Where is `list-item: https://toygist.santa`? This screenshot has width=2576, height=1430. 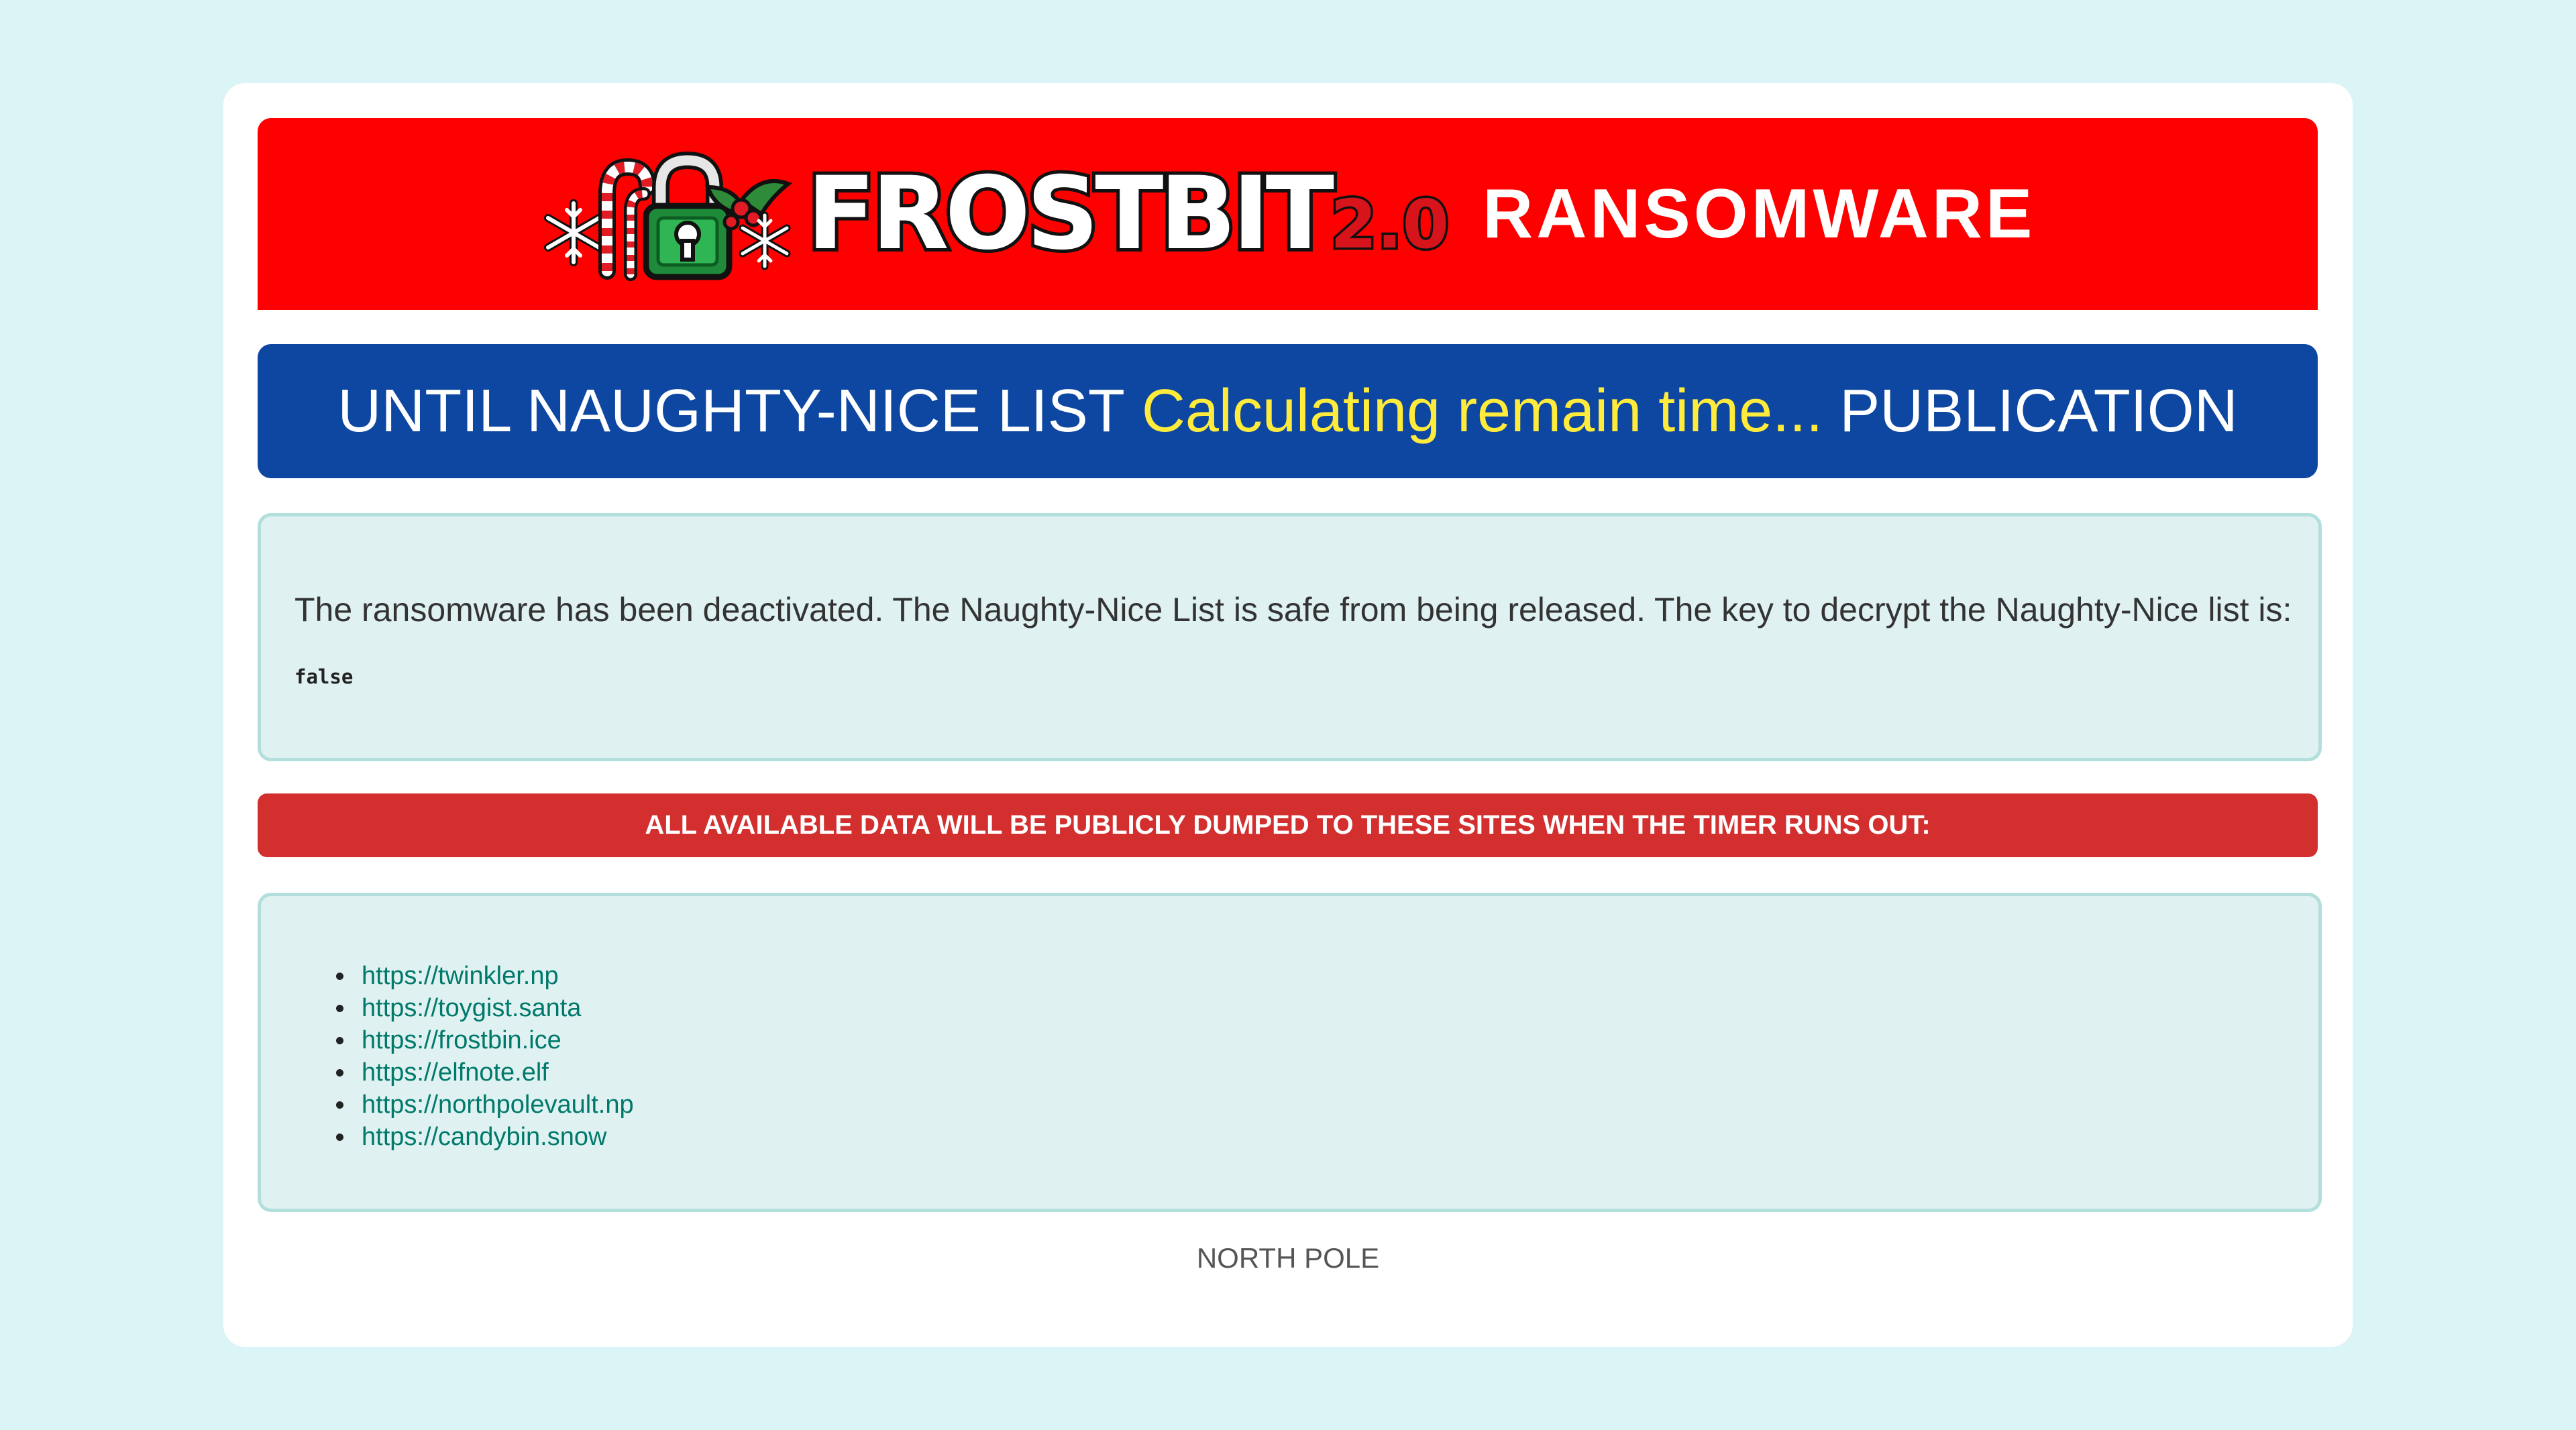
list-item: https://toygist.santa is located at coordinates (485, 1008).